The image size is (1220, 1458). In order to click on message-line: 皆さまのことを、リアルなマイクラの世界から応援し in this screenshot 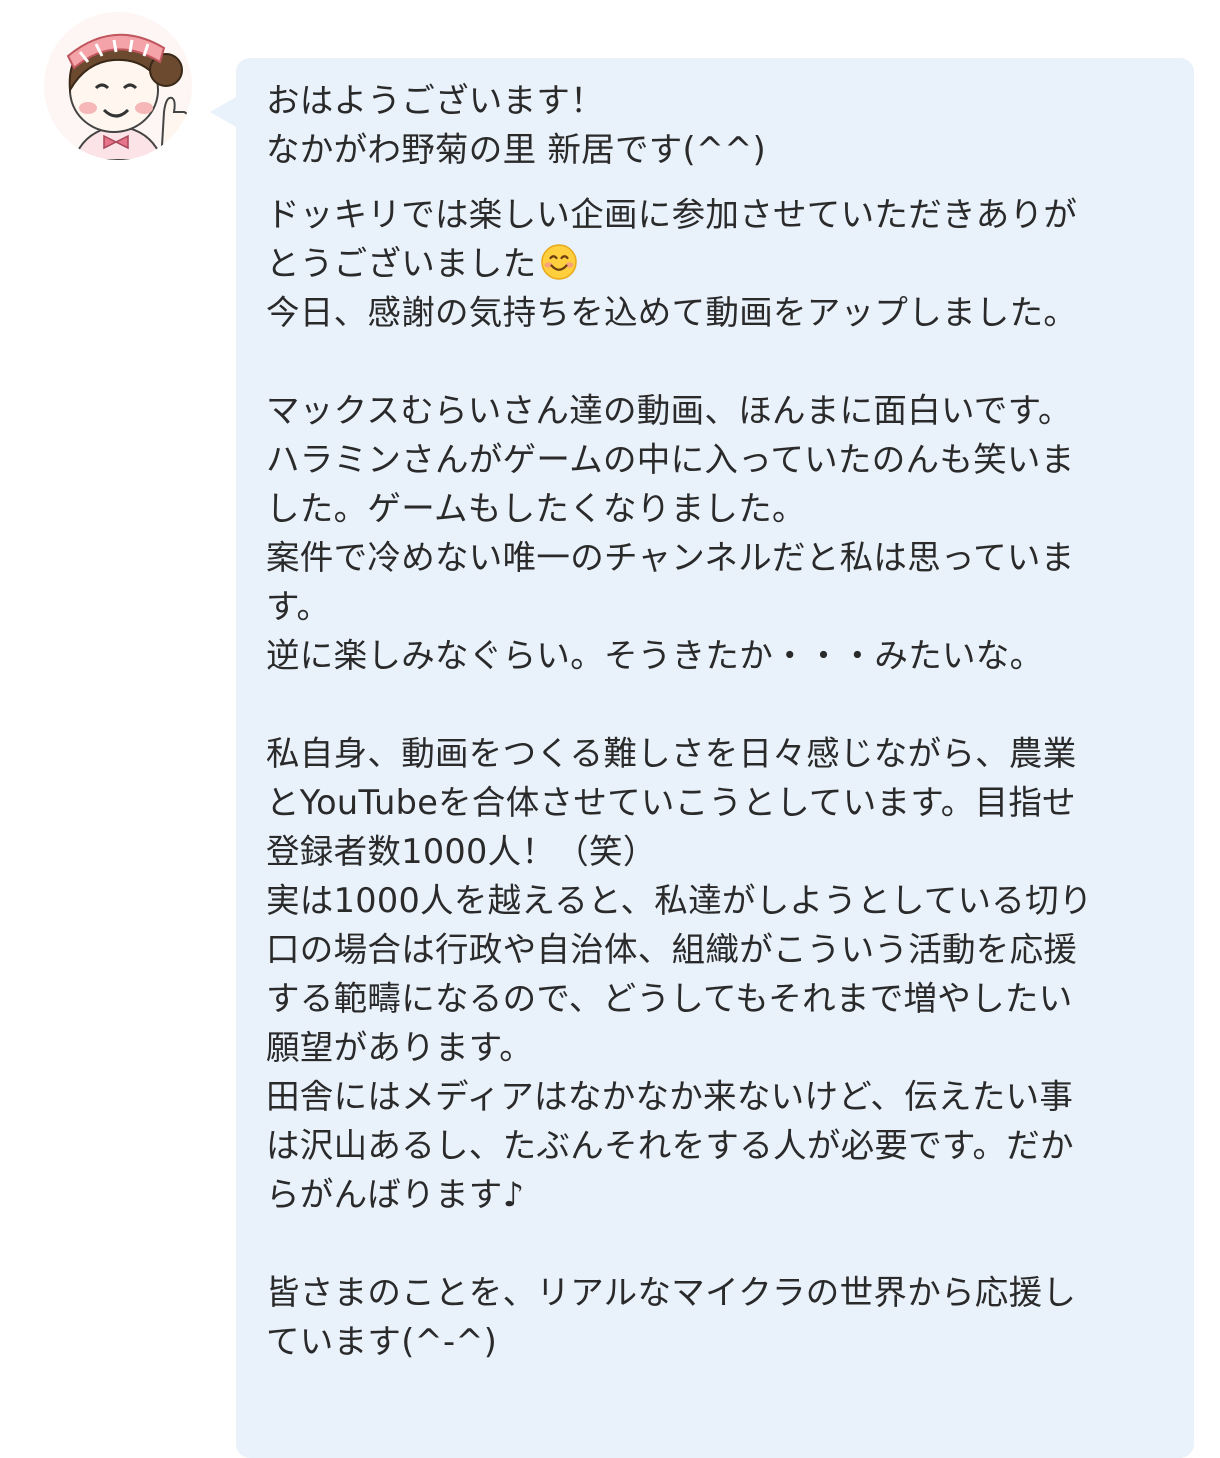, I will do `click(671, 1292)`.